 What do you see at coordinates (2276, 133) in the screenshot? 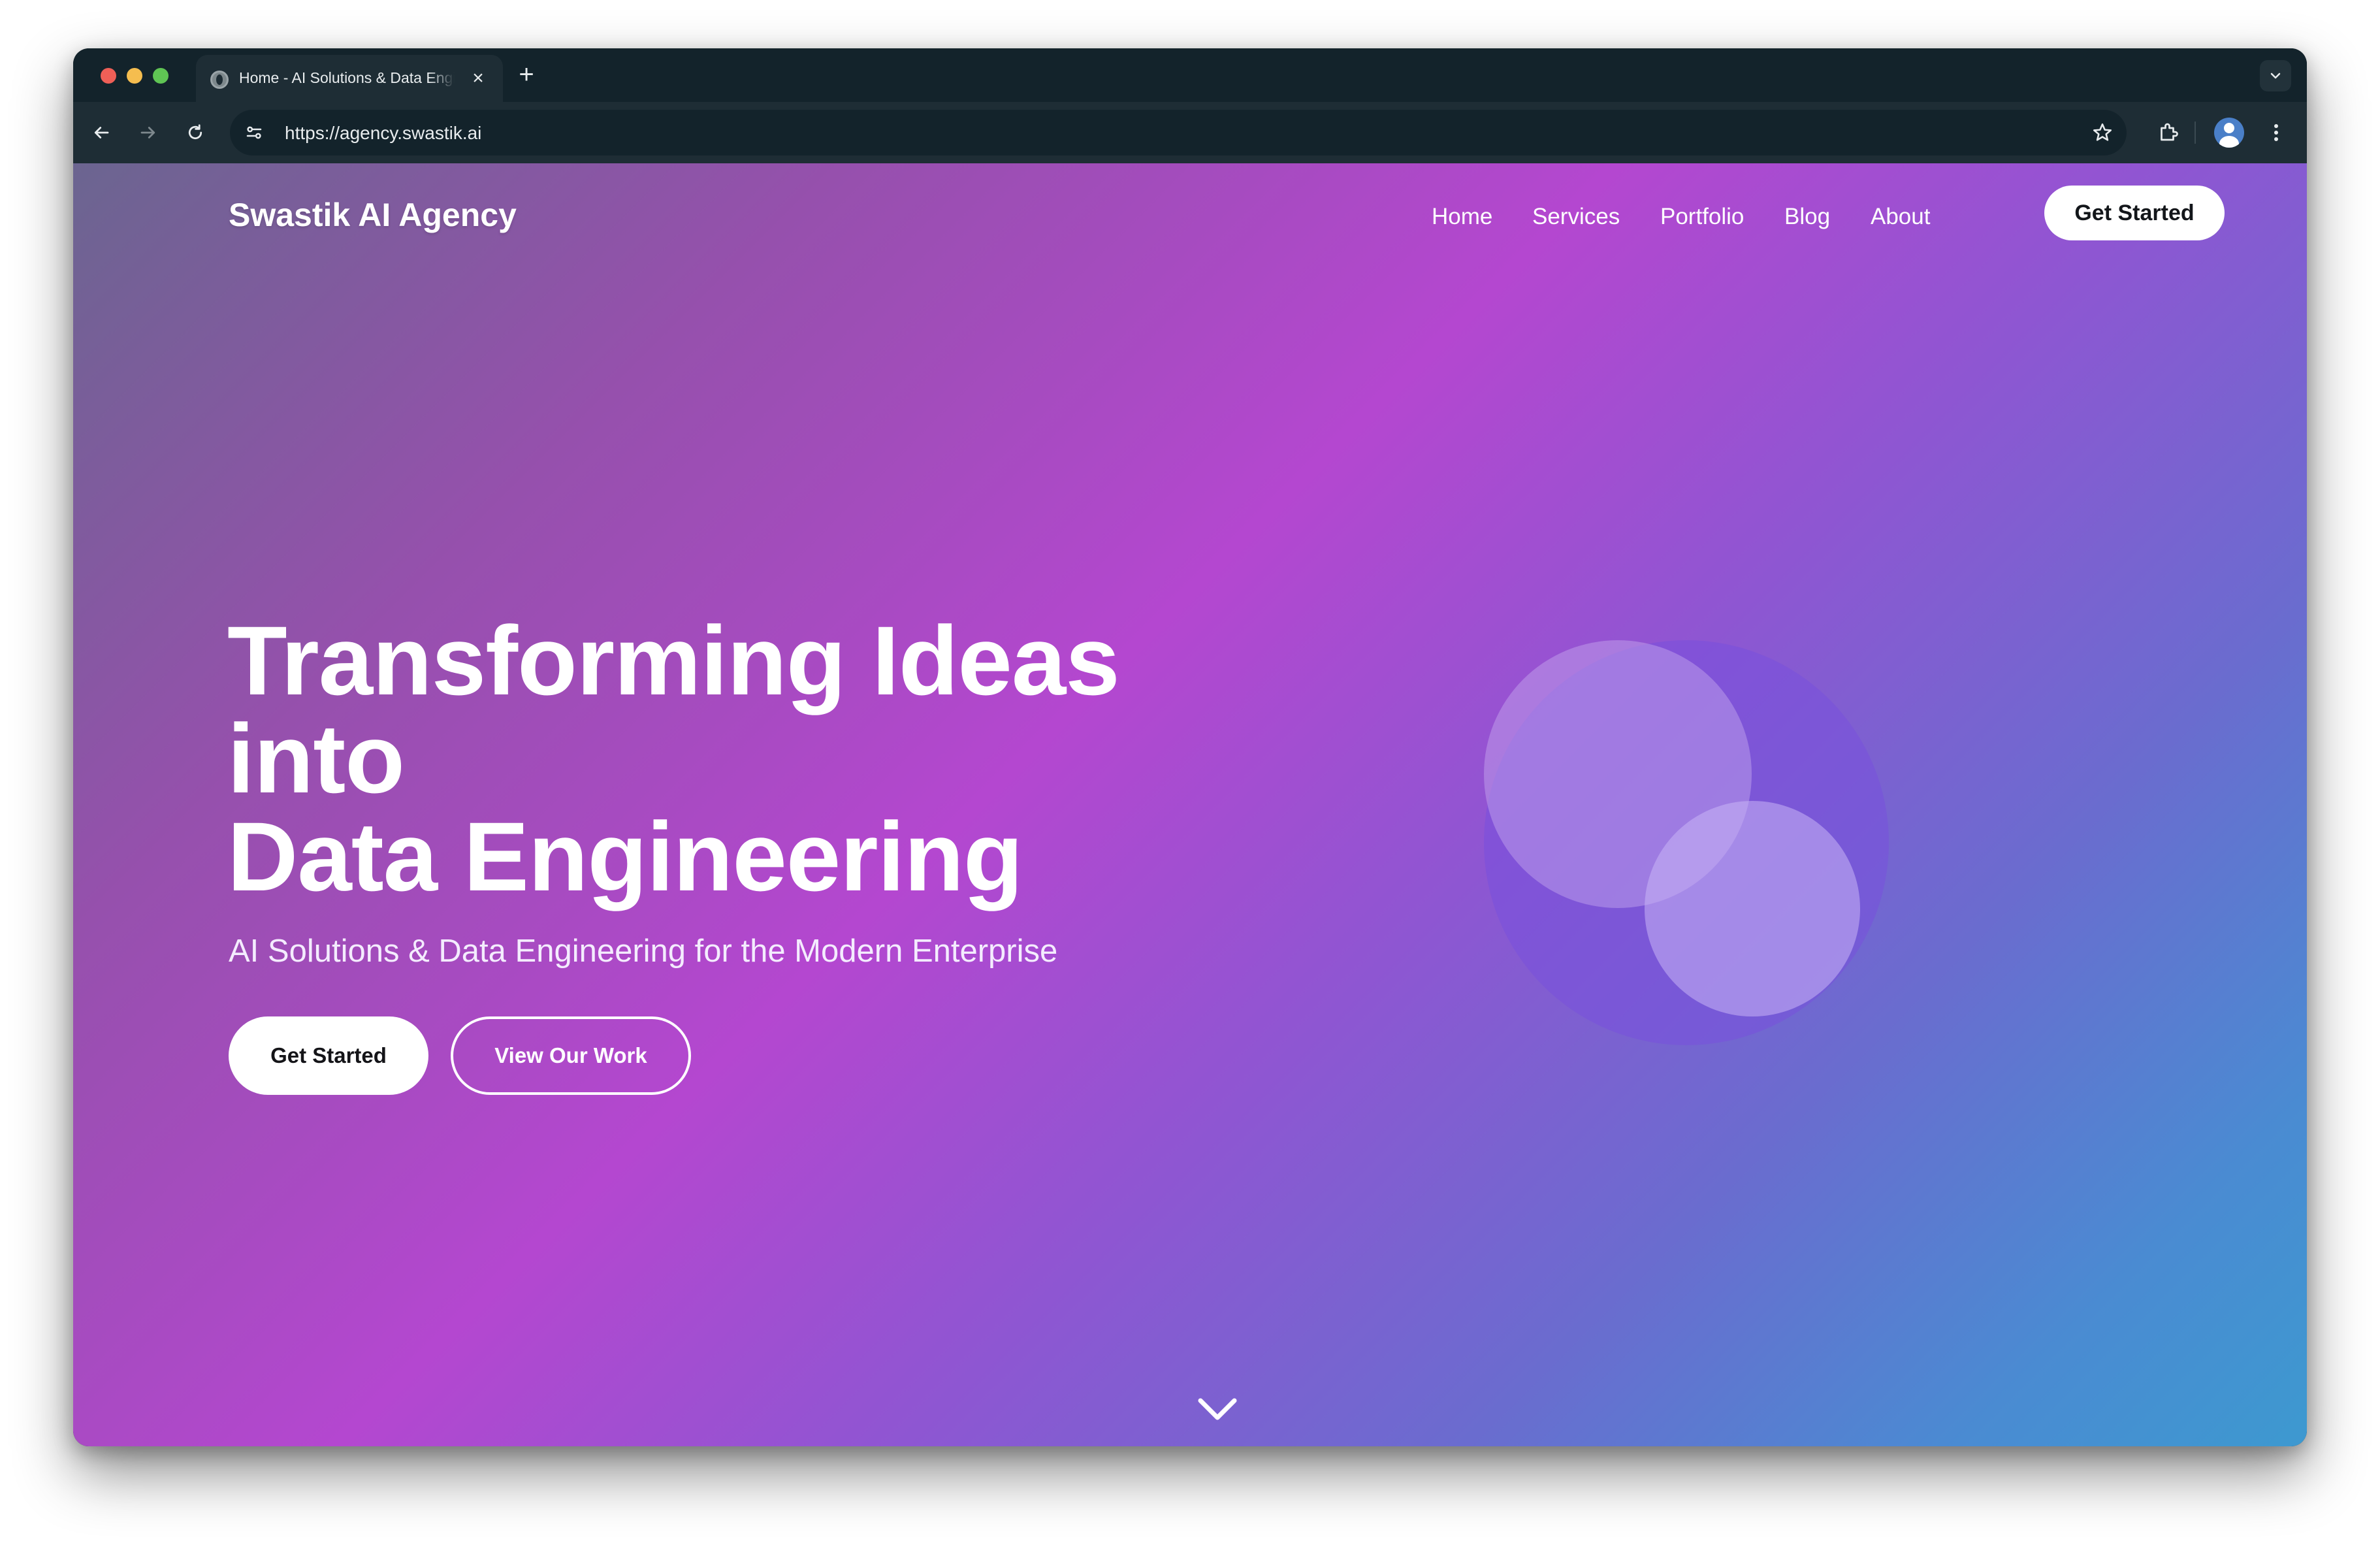
I see `more-vert-icon` at bounding box center [2276, 133].